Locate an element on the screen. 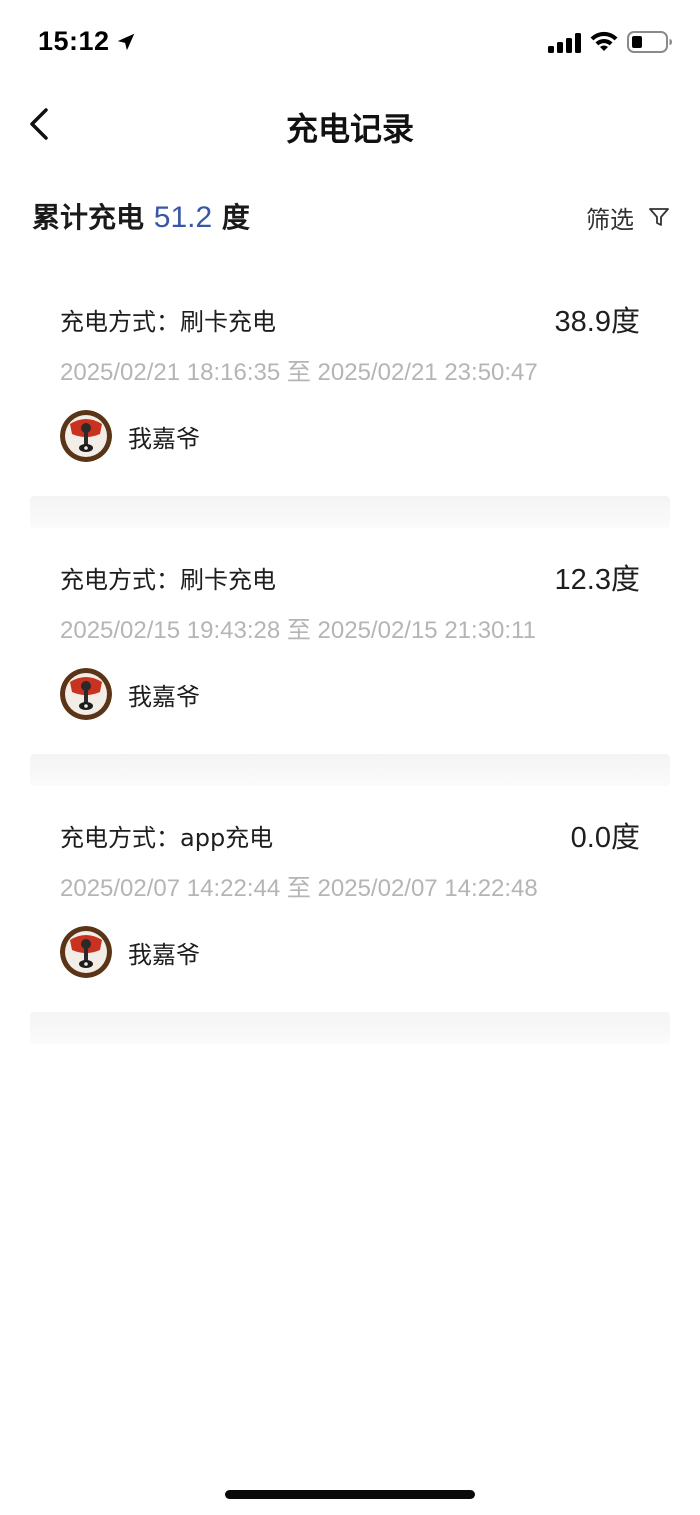 The image size is (700, 1515). summary-row: 累计充电 51.2 度 筛选 is located at coordinates (350, 217).